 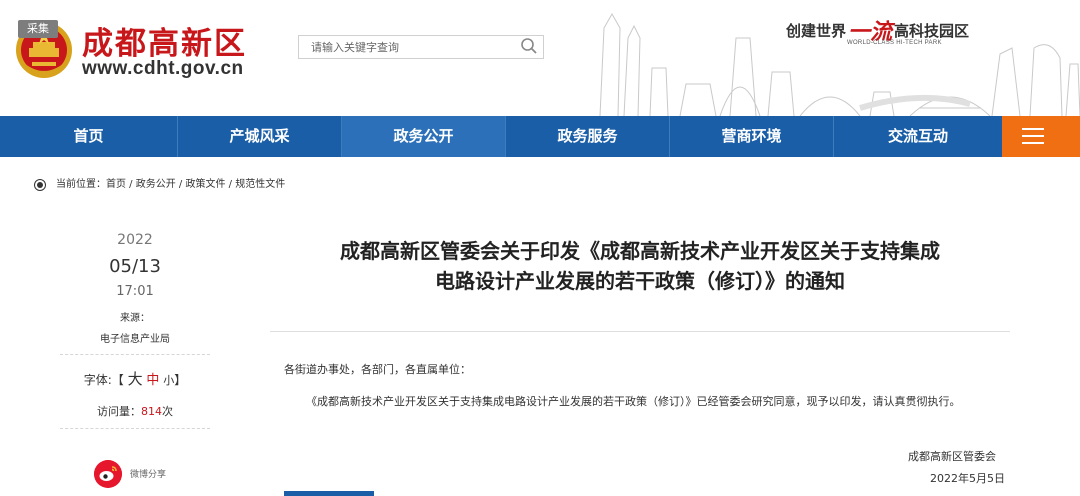 What do you see at coordinates (640, 331) in the screenshot?
I see `title-divider` at bounding box center [640, 331].